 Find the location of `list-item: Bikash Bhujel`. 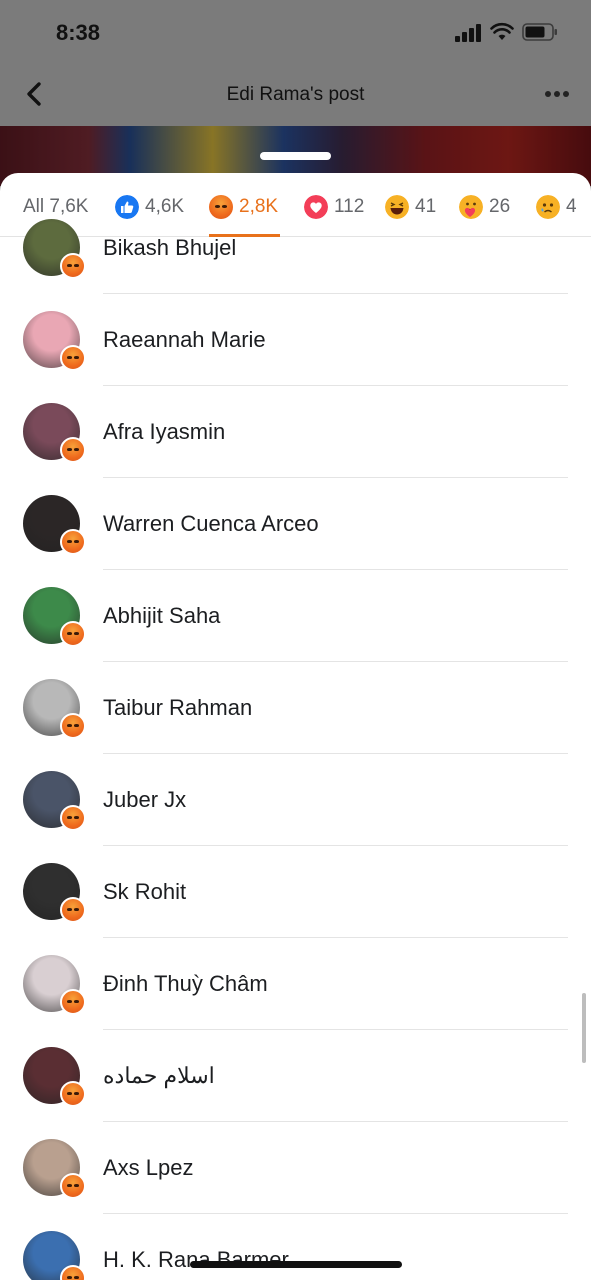

list-item: Bikash Bhujel is located at coordinates (295, 247).